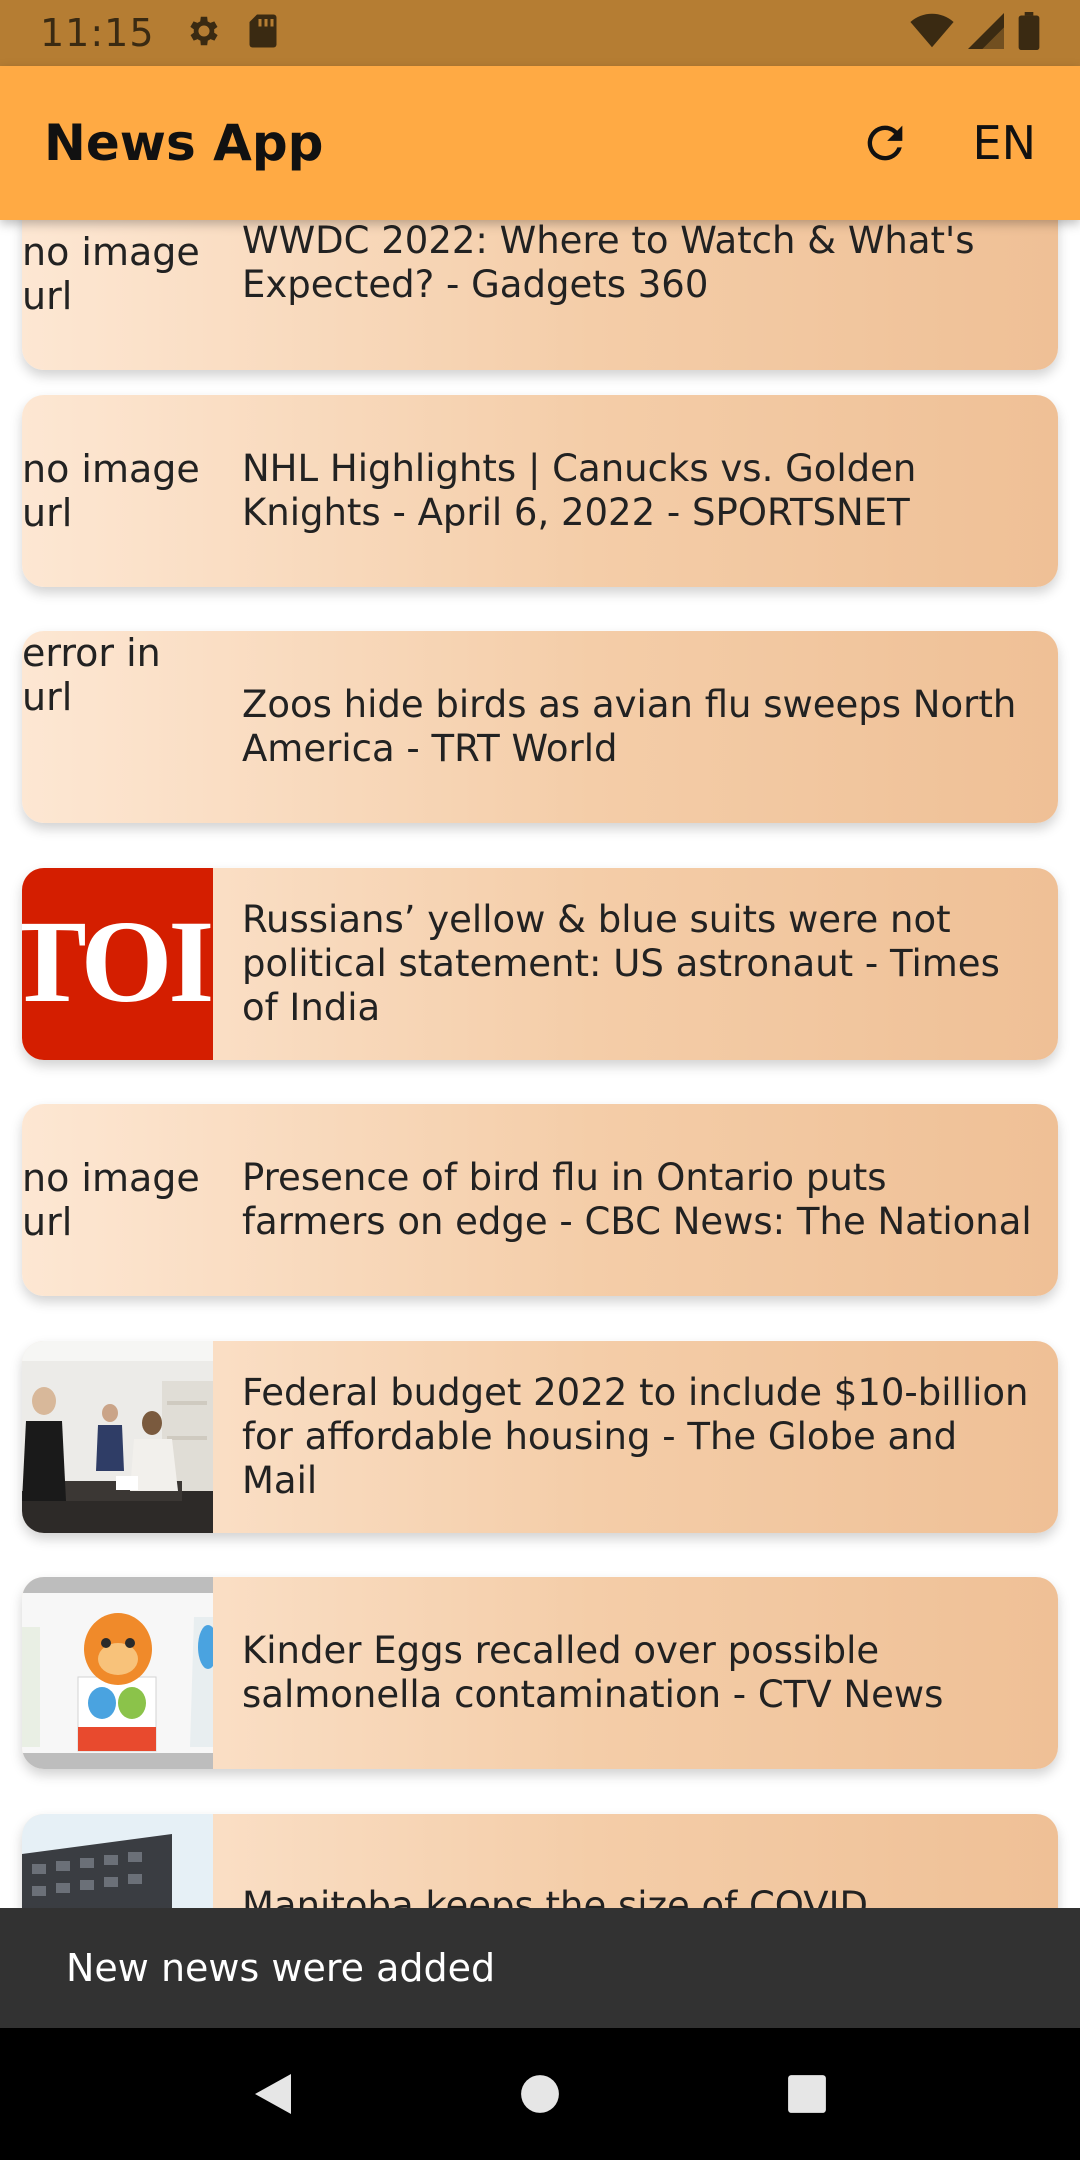 The height and width of the screenshot is (2160, 1080). I want to click on battery-icon, so click(1029, 33).